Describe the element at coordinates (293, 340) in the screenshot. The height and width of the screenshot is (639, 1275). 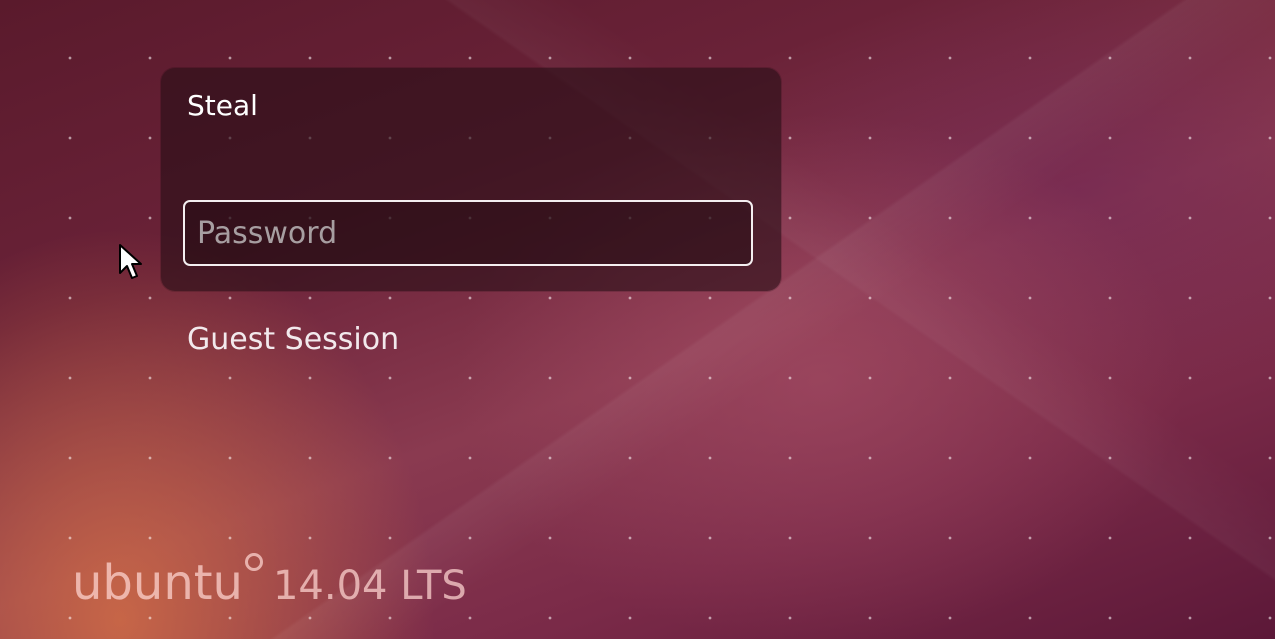
I see `guest-session-option: Guest Session` at that location.